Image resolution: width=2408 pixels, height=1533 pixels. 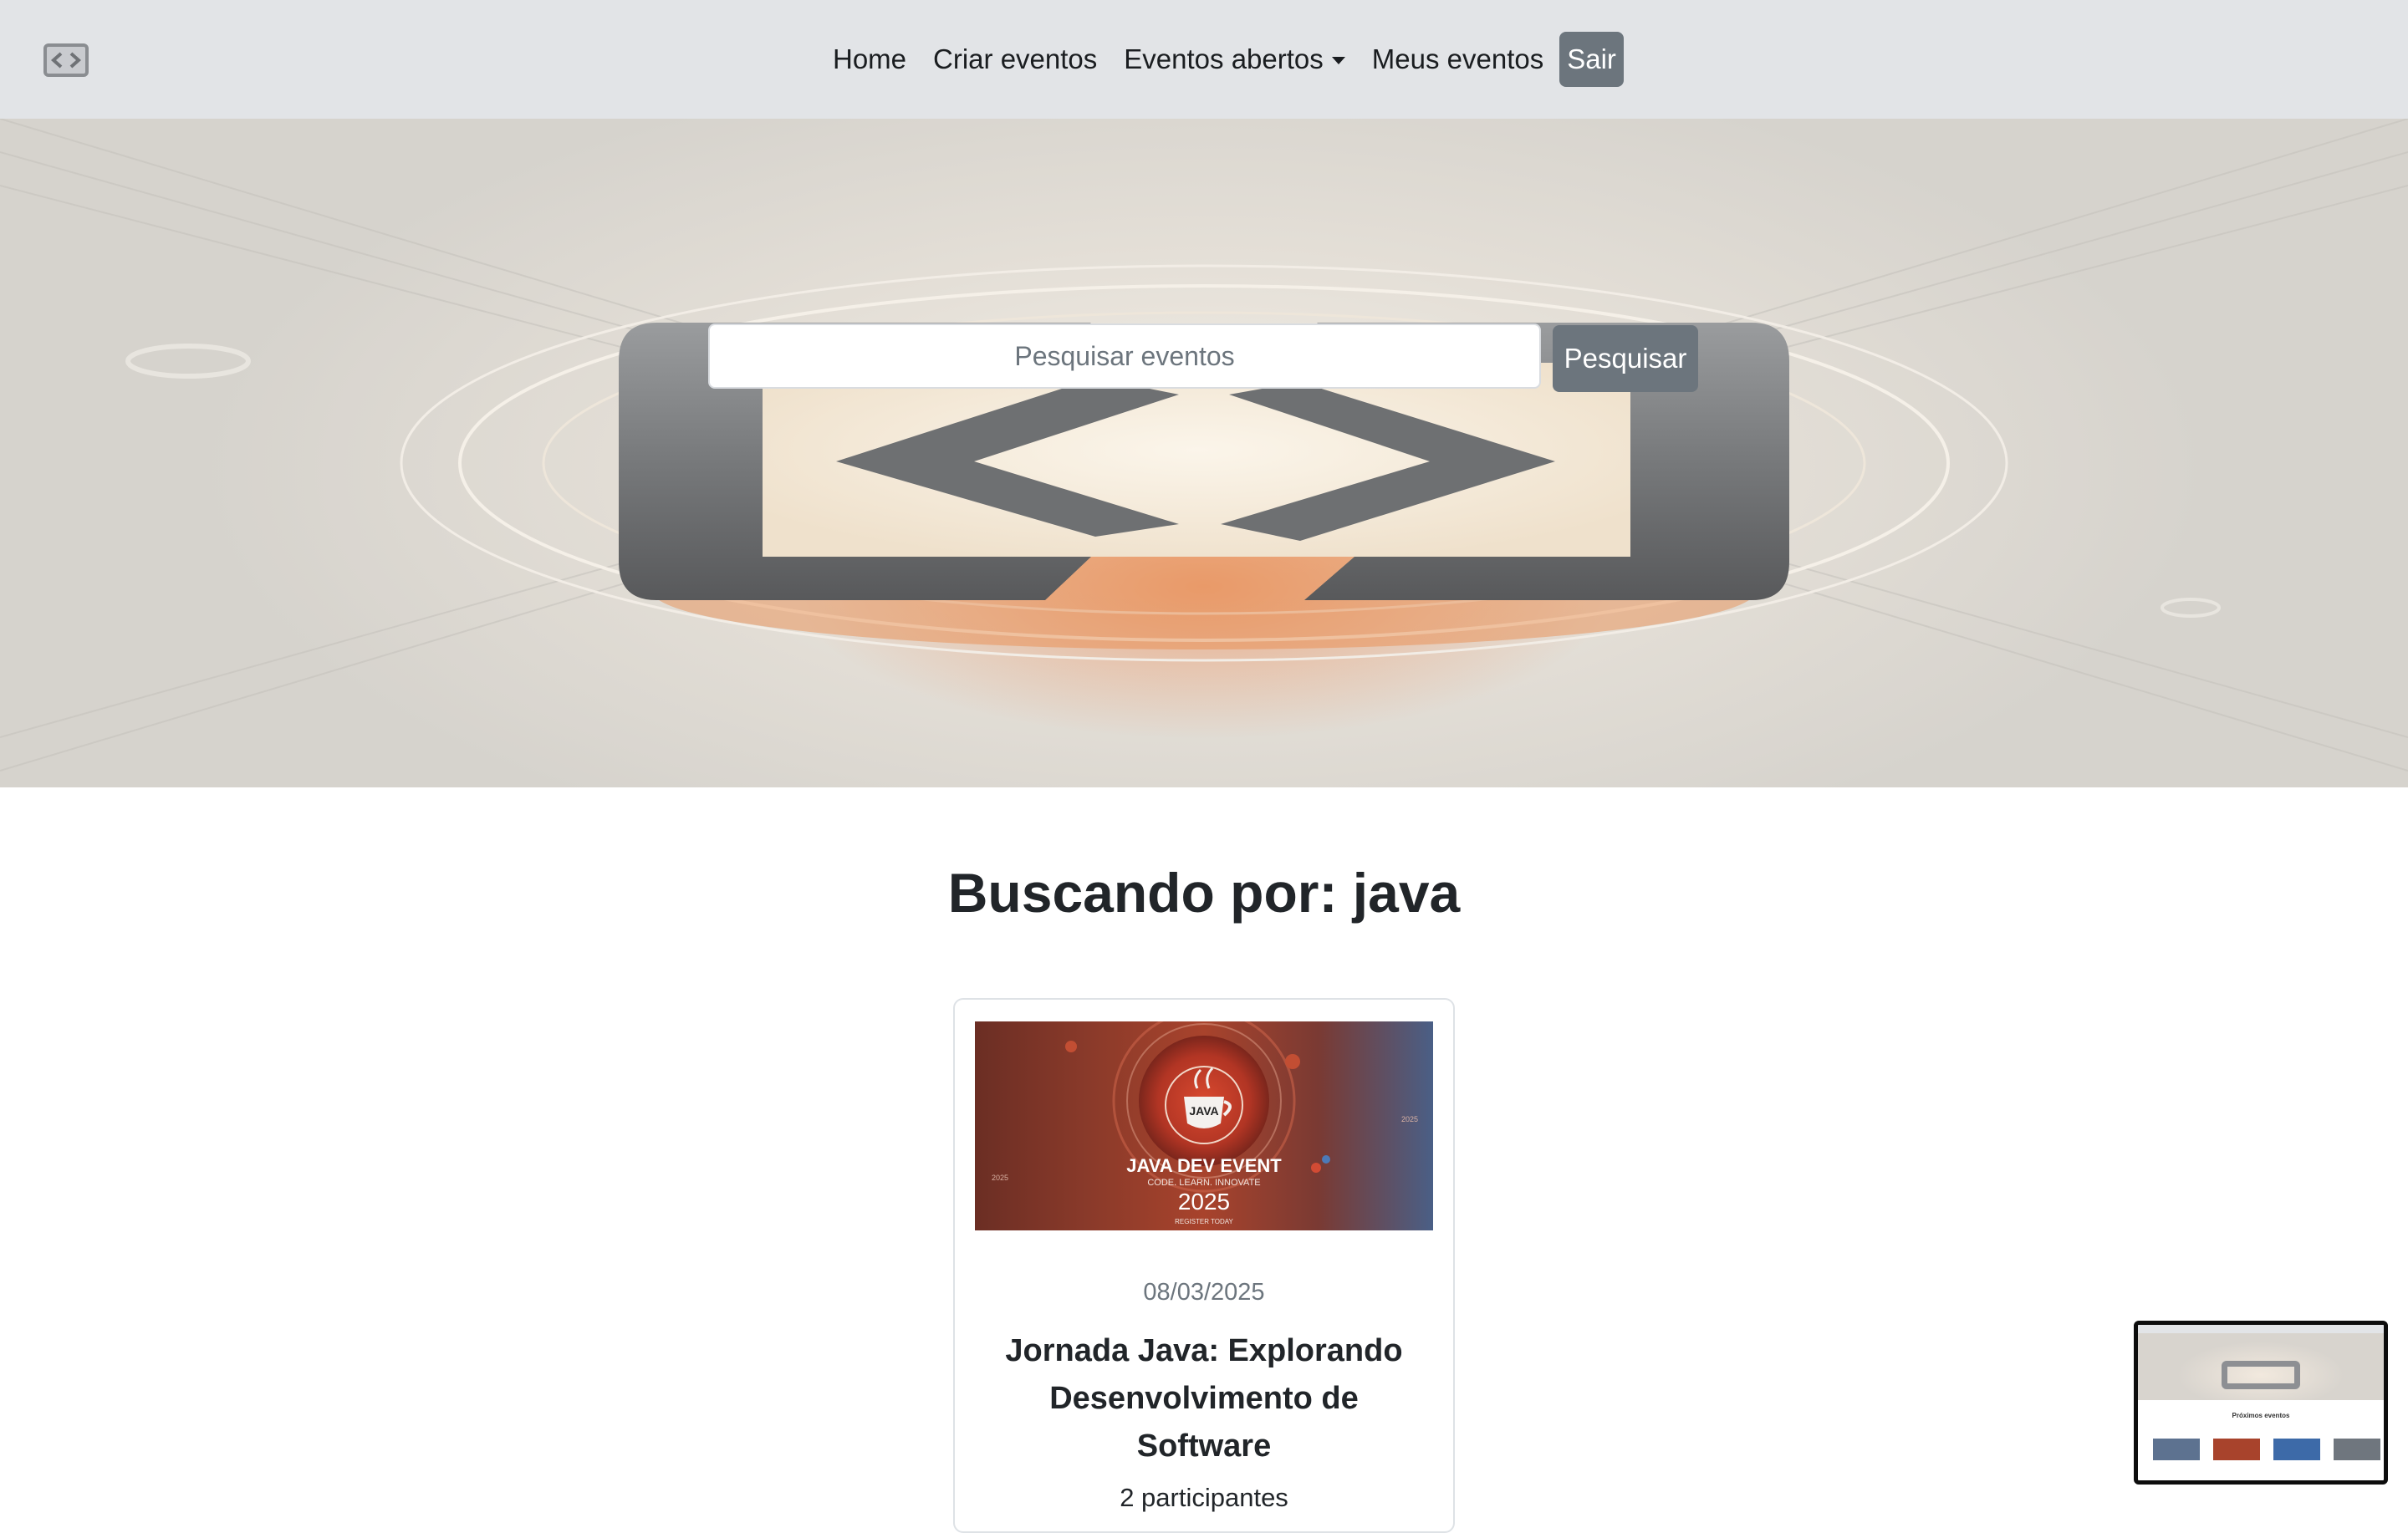 I want to click on event-image-cta: REGISTER TODAY, so click(x=1204, y=1221).